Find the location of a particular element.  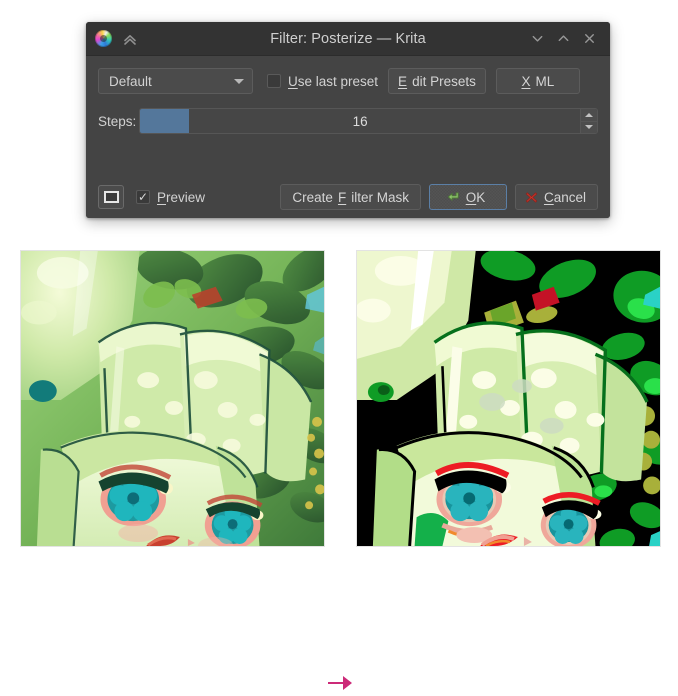

steps-slider-spinbox: 16 is located at coordinates (368, 121).